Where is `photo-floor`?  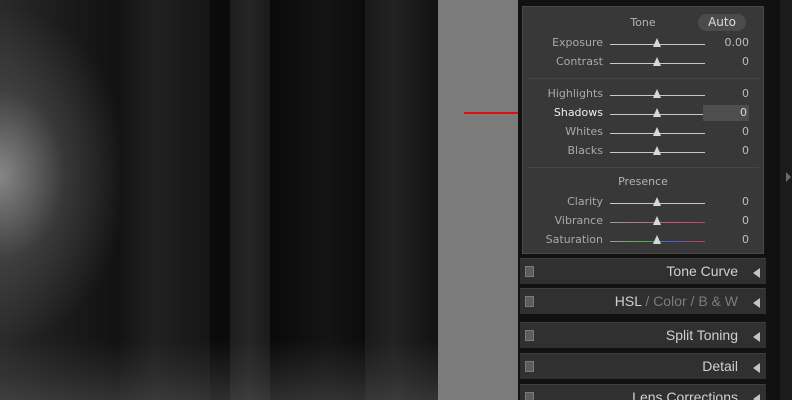
photo-floor is located at coordinates (219, 370).